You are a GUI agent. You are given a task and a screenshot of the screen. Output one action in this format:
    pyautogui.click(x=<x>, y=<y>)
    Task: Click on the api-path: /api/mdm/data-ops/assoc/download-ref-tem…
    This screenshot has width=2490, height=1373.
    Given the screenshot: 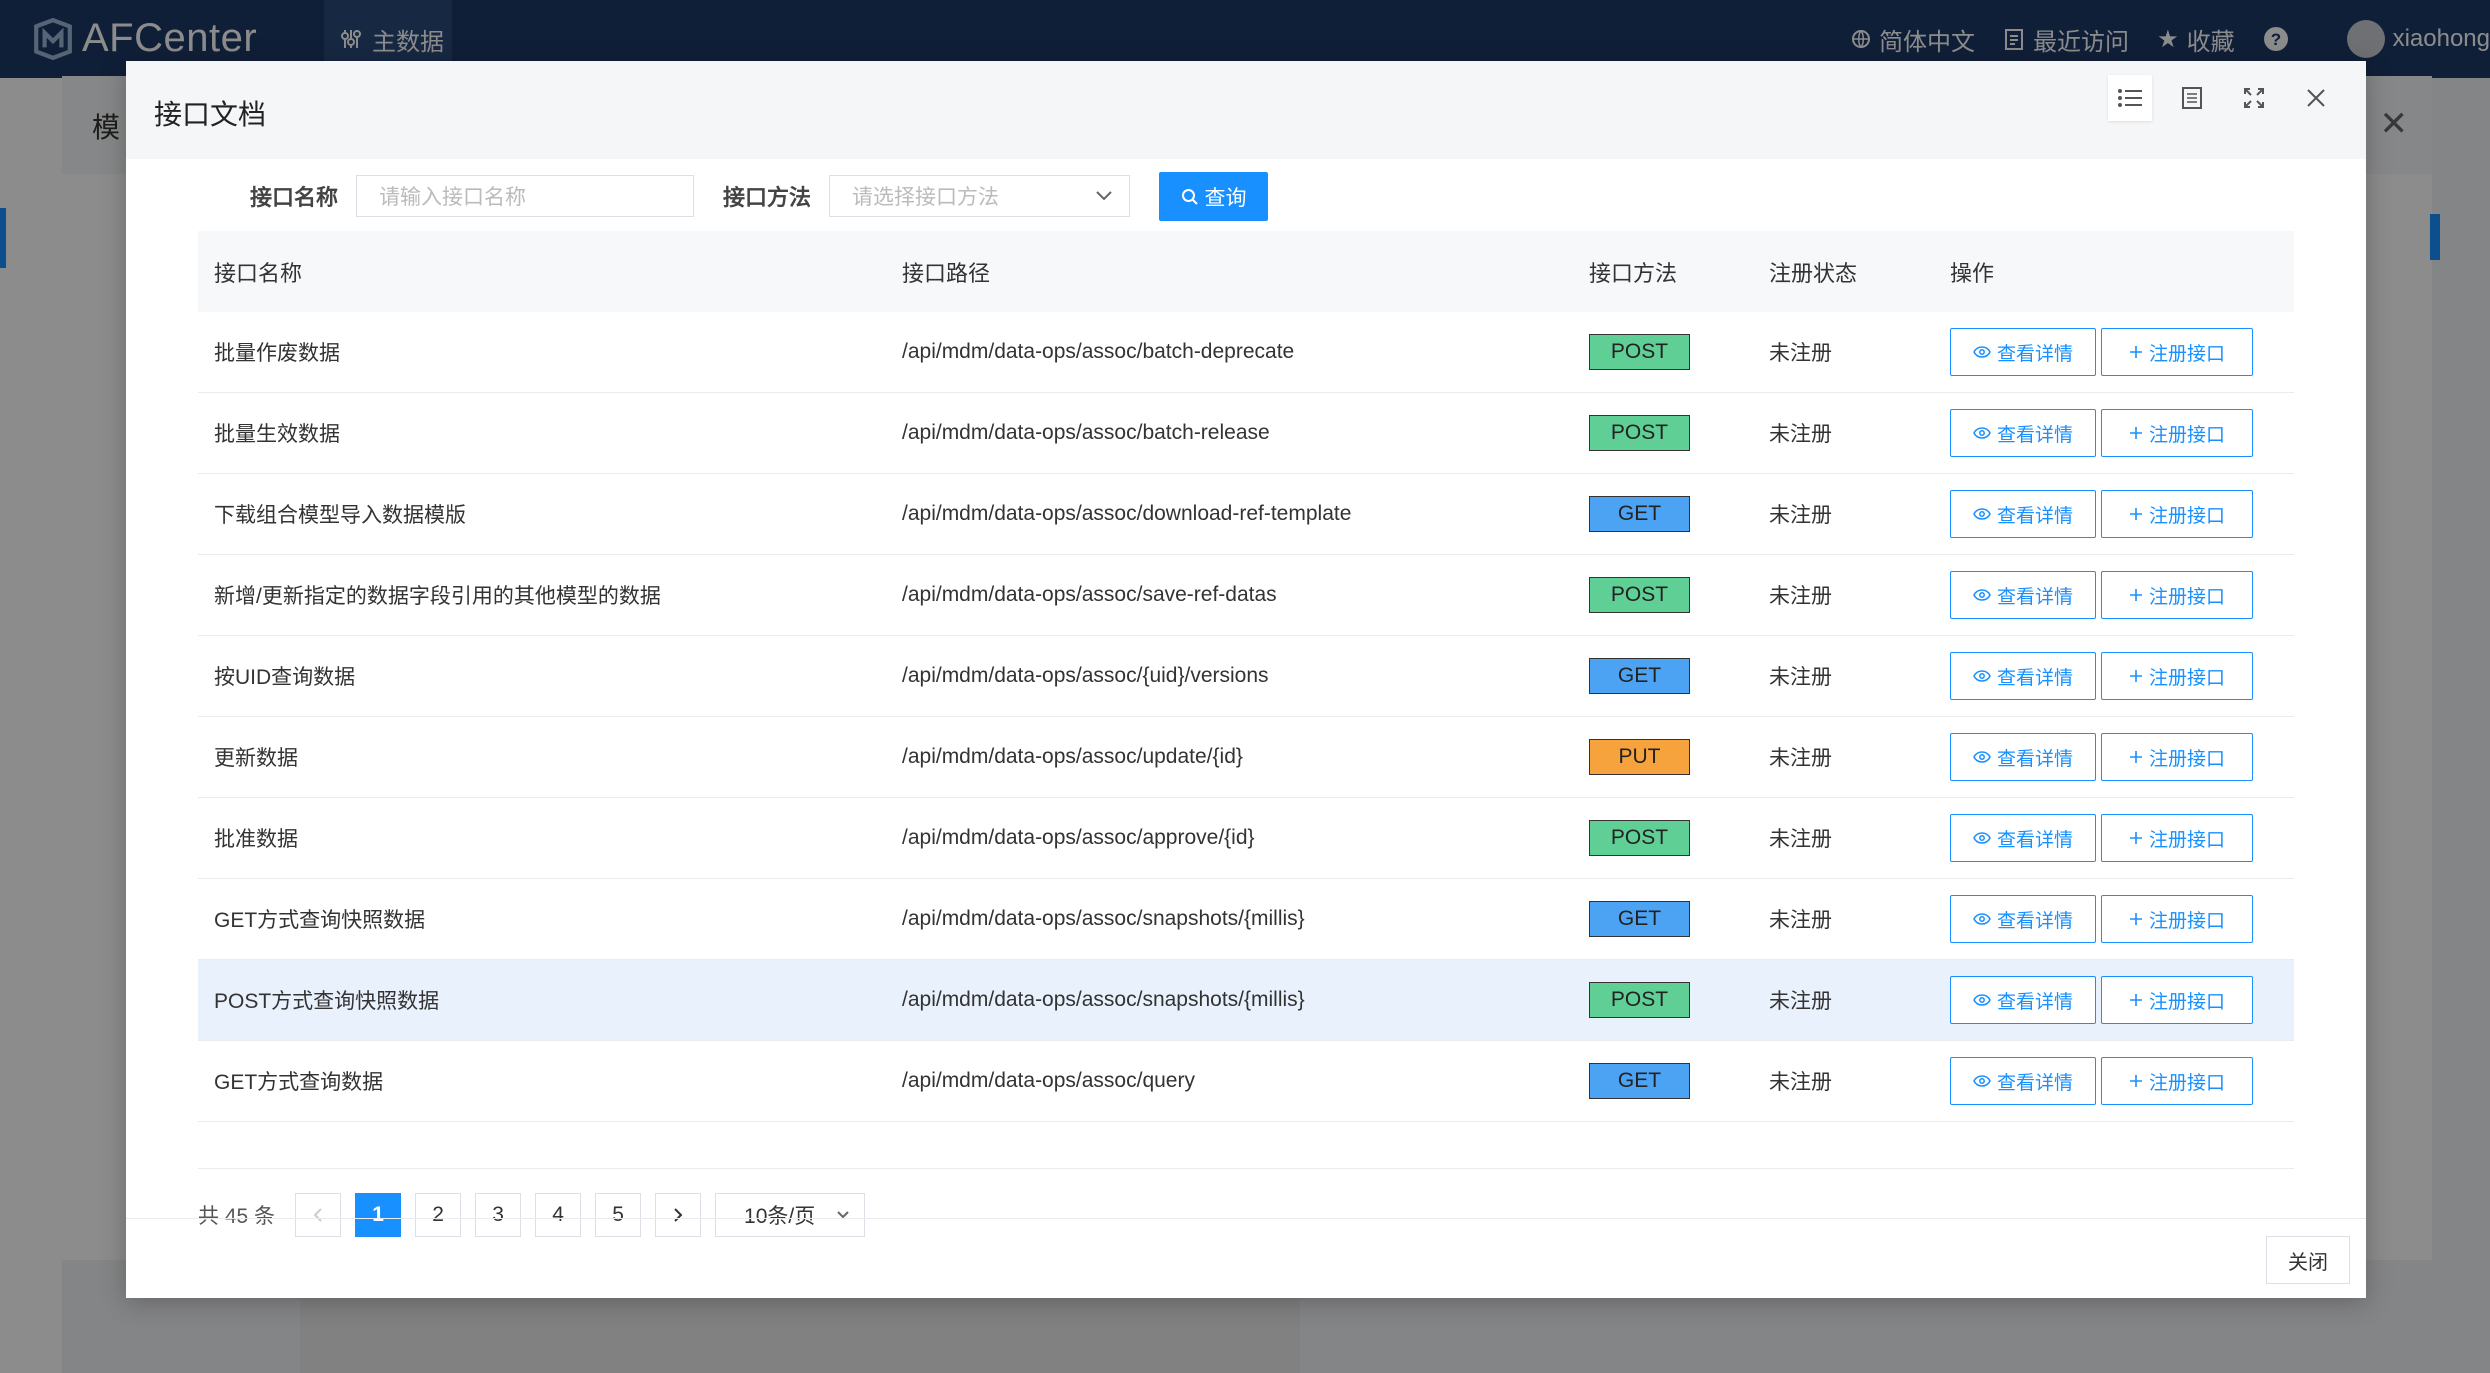 What is the action you would take?
    pyautogui.click(x=1127, y=513)
    